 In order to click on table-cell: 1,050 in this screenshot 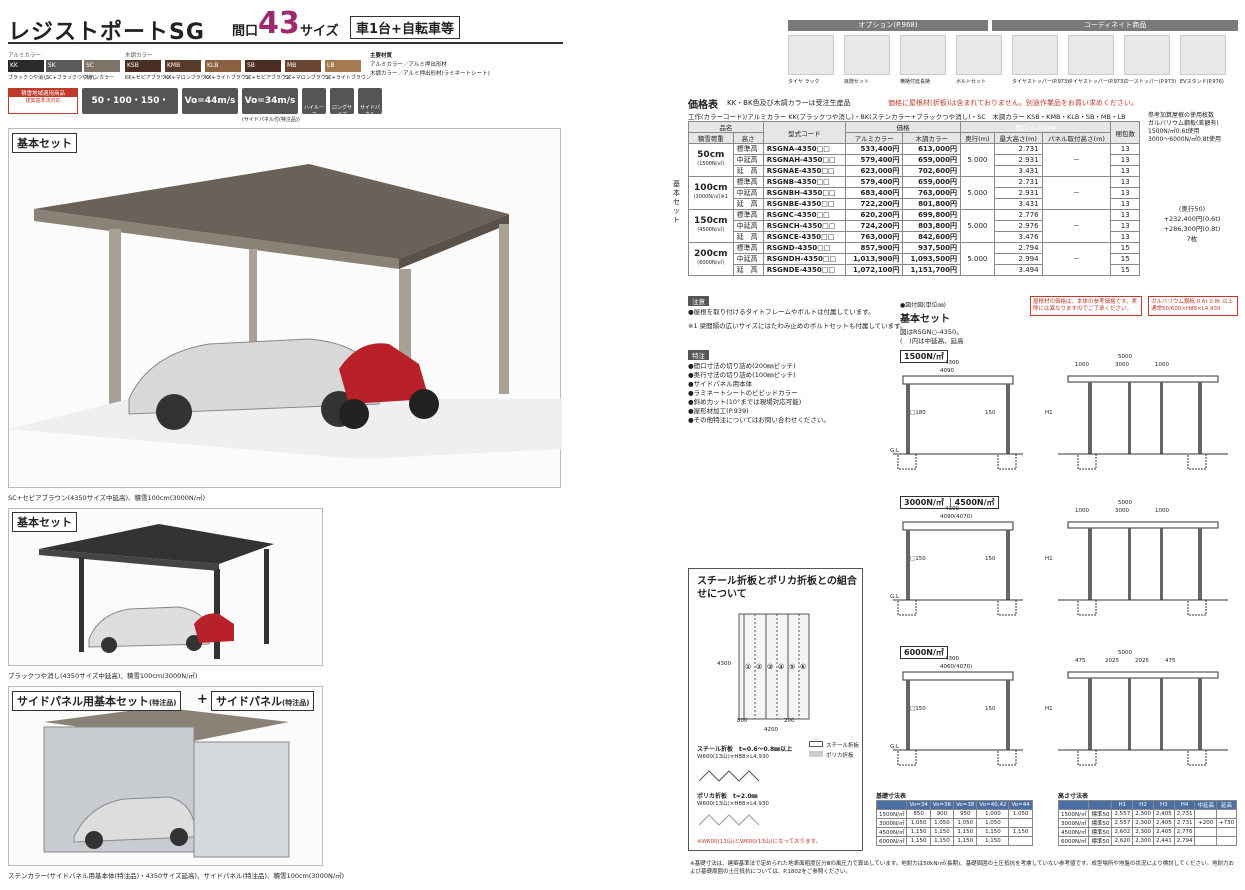, I will do `click(942, 822)`.